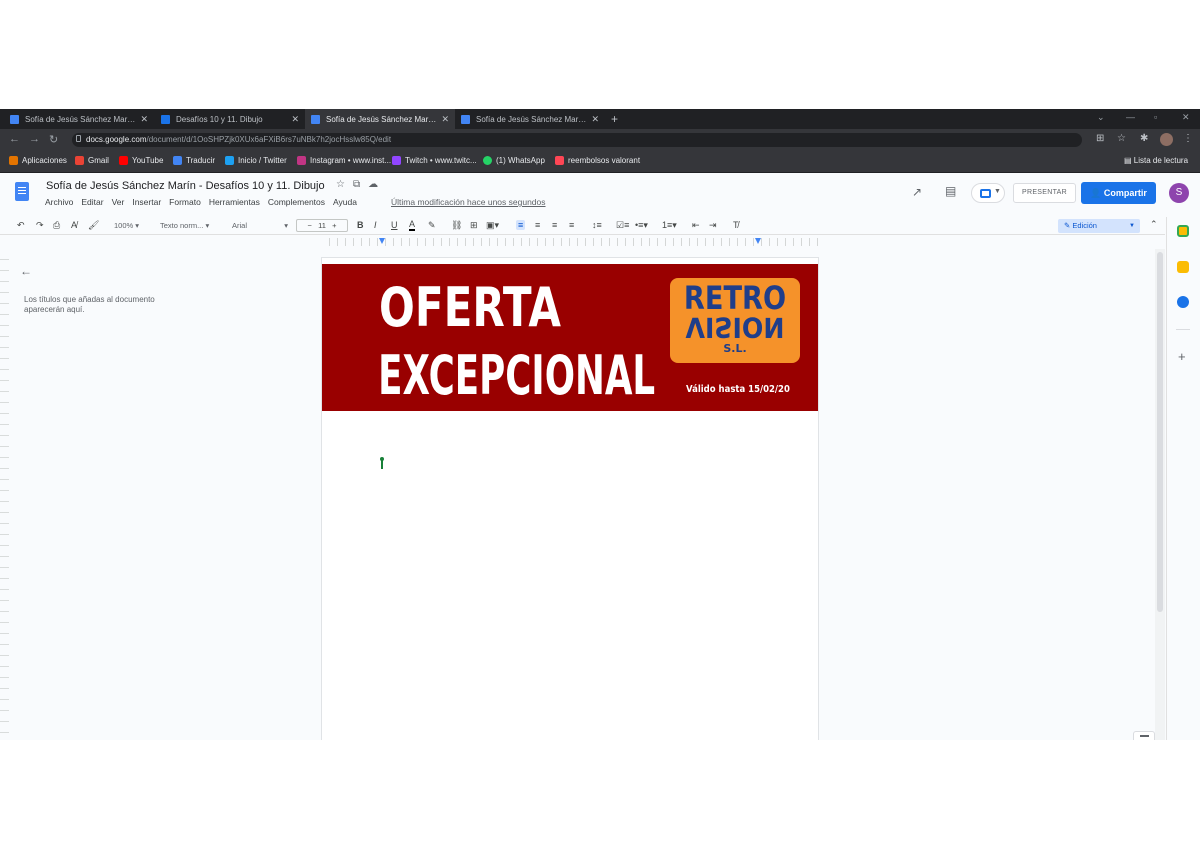  I want to click on font-size-stepper: − 11 +, so click(322, 225).